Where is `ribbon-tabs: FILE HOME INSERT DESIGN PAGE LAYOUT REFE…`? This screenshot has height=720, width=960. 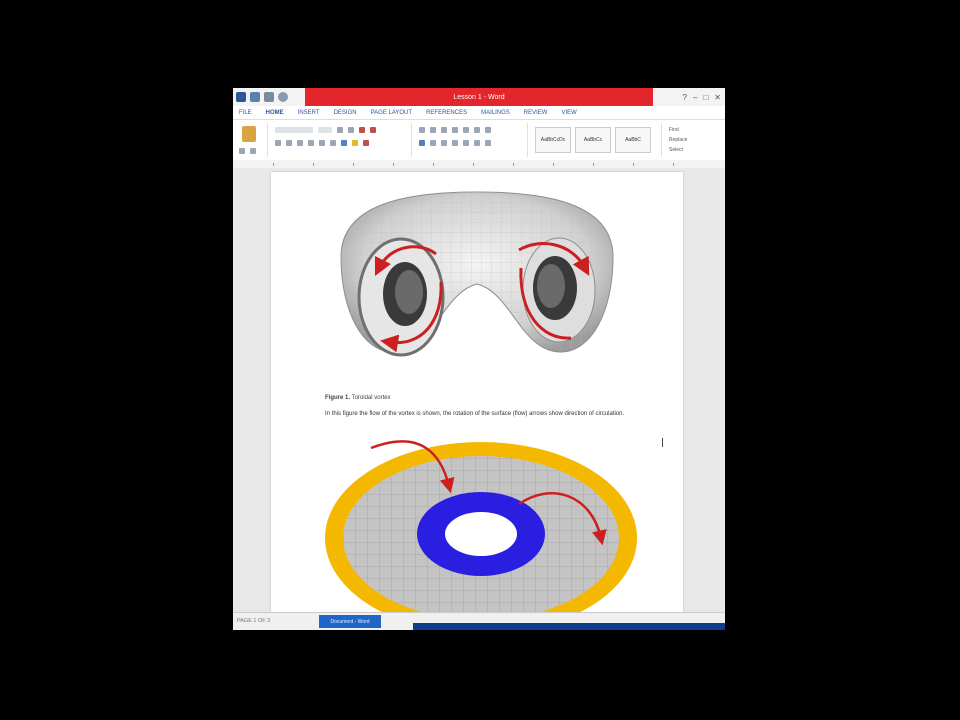
ribbon-tabs: FILE HOME INSERT DESIGN PAGE LAYOUT REFE… is located at coordinates (479, 113).